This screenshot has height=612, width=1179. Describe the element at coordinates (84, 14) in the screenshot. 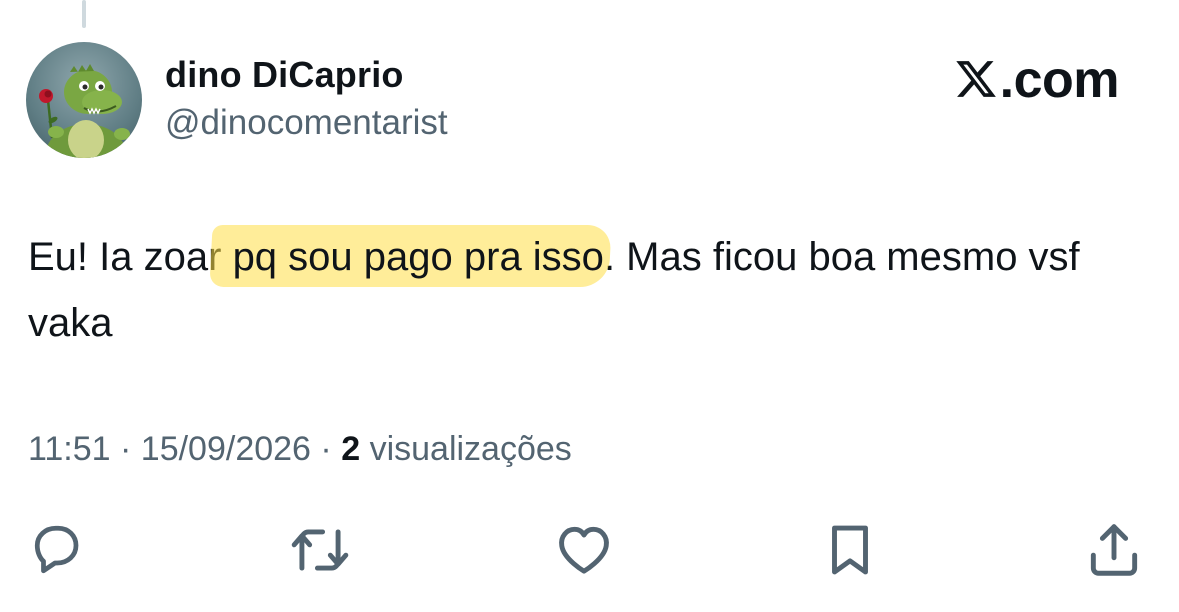

I see `thread-connector-line` at that location.